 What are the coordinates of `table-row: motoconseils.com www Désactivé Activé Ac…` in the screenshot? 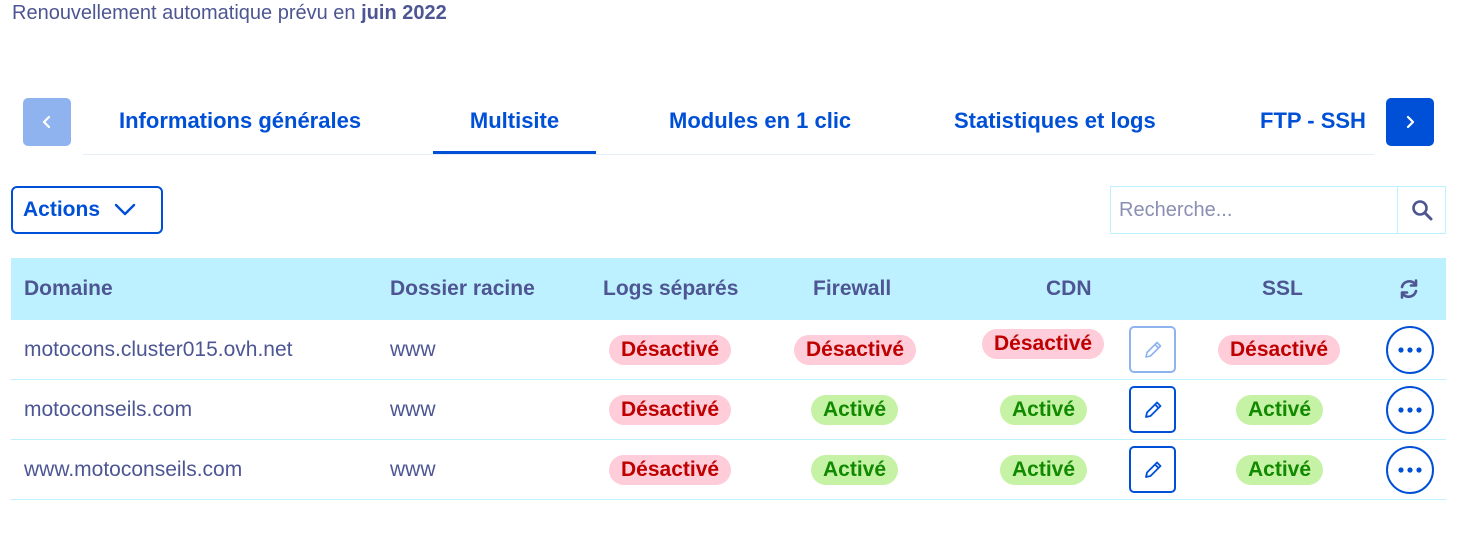 It's located at (728, 410).